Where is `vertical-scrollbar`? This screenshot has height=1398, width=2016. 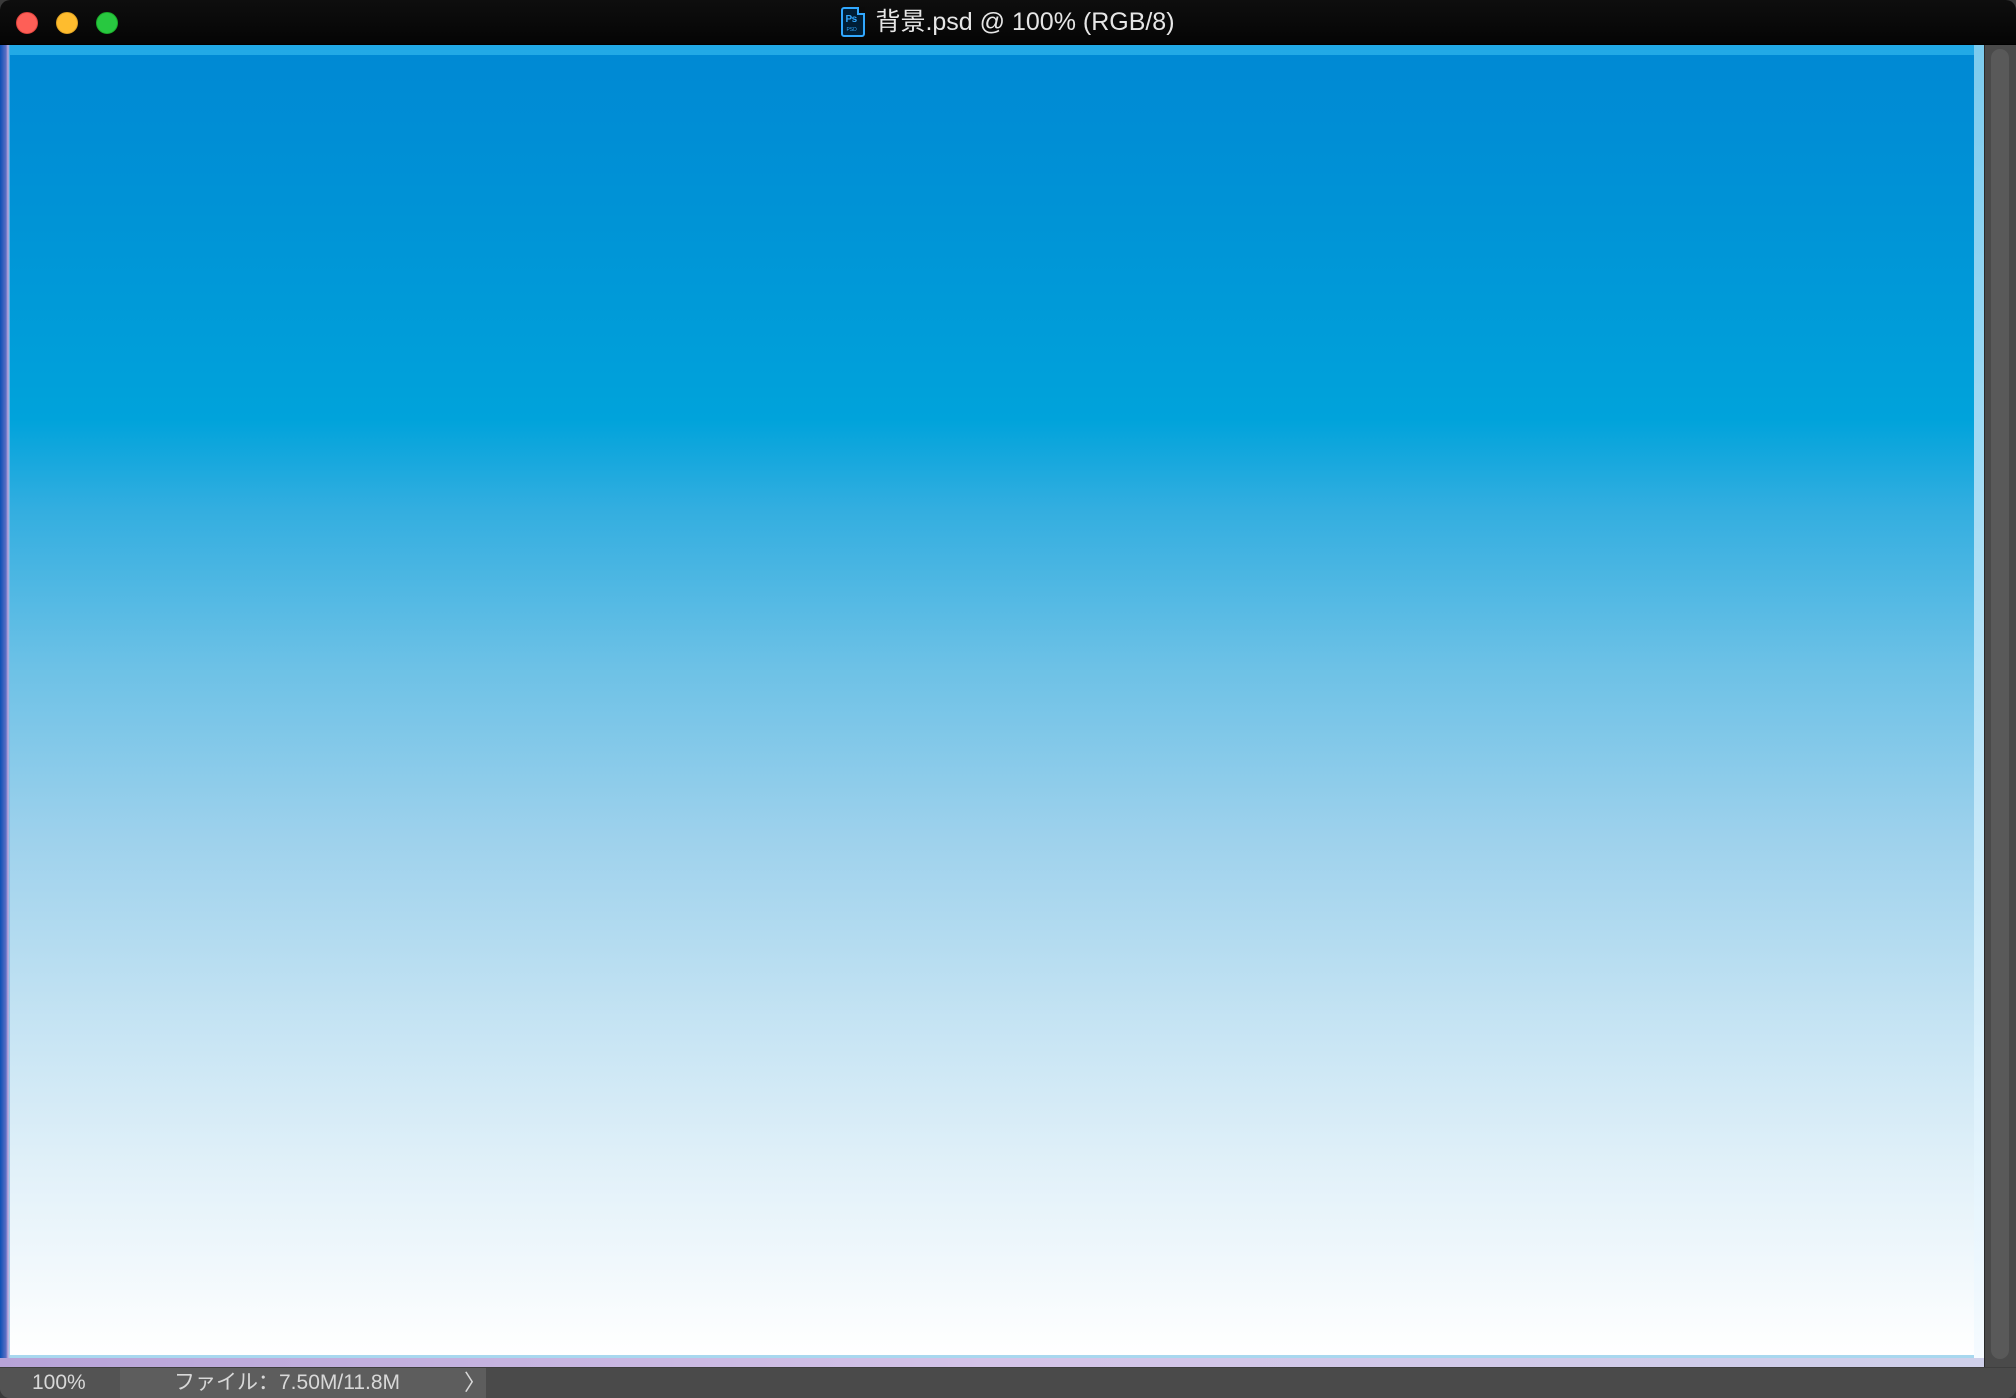
vertical-scrollbar is located at coordinates (2000, 706).